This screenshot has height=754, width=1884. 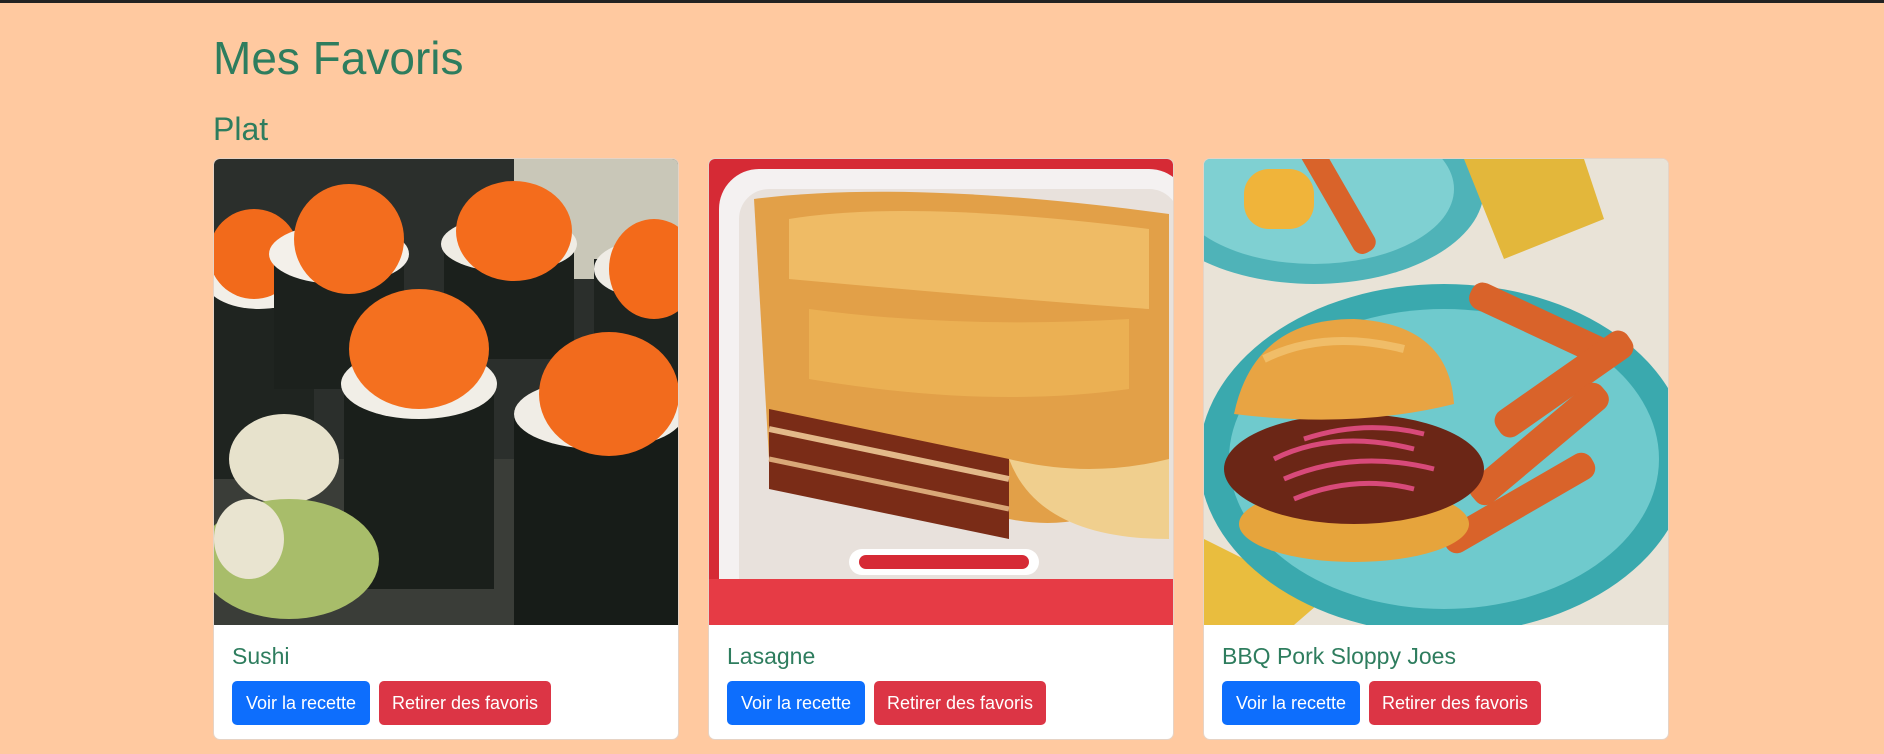 What do you see at coordinates (261, 656) in the screenshot?
I see `card-title: Sushi` at bounding box center [261, 656].